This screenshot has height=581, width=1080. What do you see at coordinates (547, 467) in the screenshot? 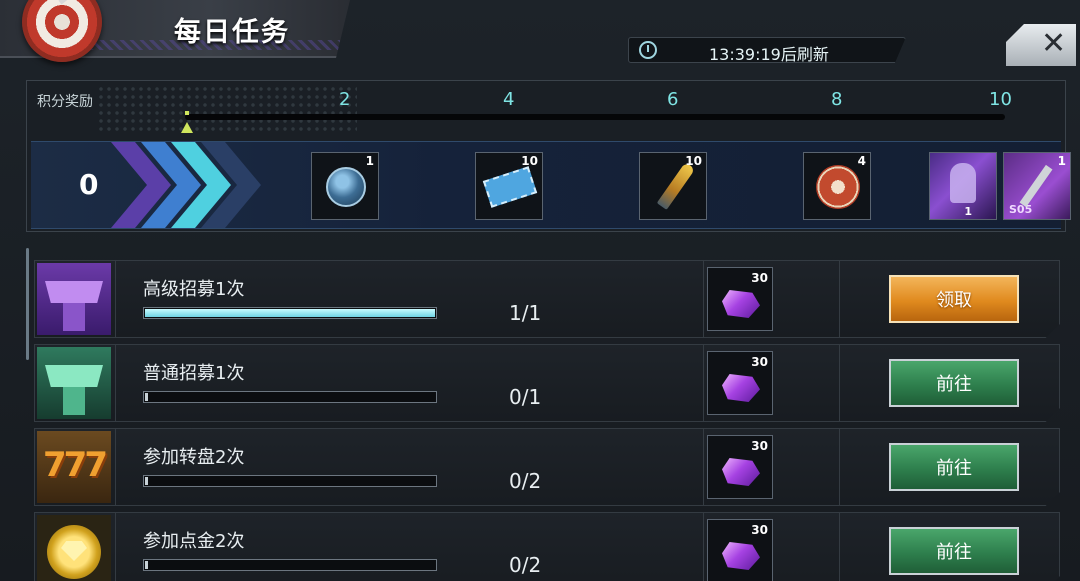
I see `task-row: 777 参加转盘2次 0/2 30 前往` at bounding box center [547, 467].